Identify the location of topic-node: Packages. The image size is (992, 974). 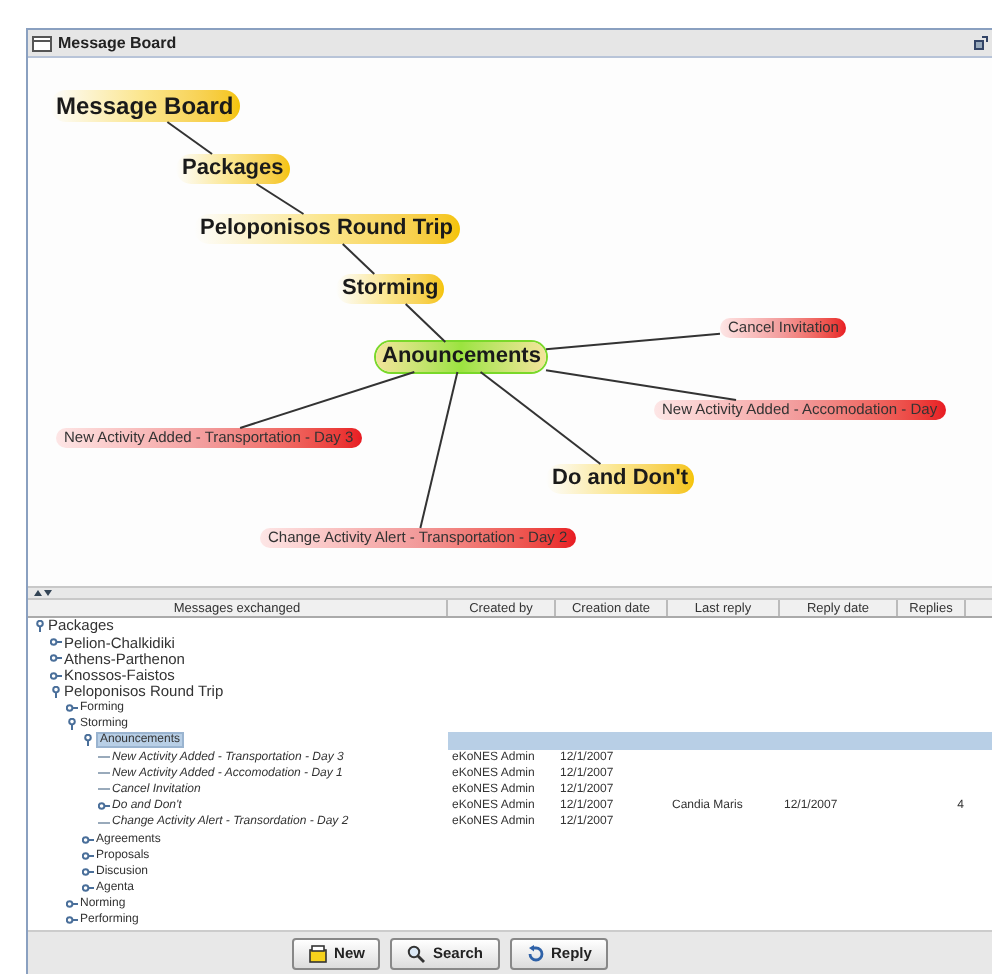
(233, 169).